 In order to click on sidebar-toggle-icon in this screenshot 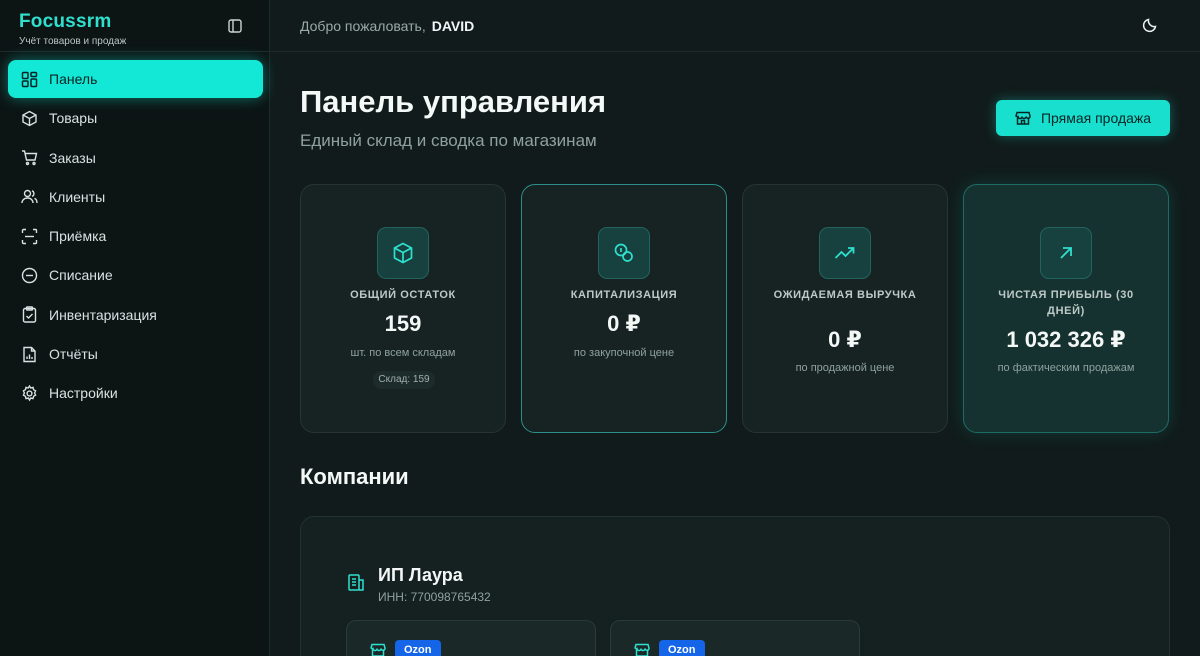, I will do `click(234, 25)`.